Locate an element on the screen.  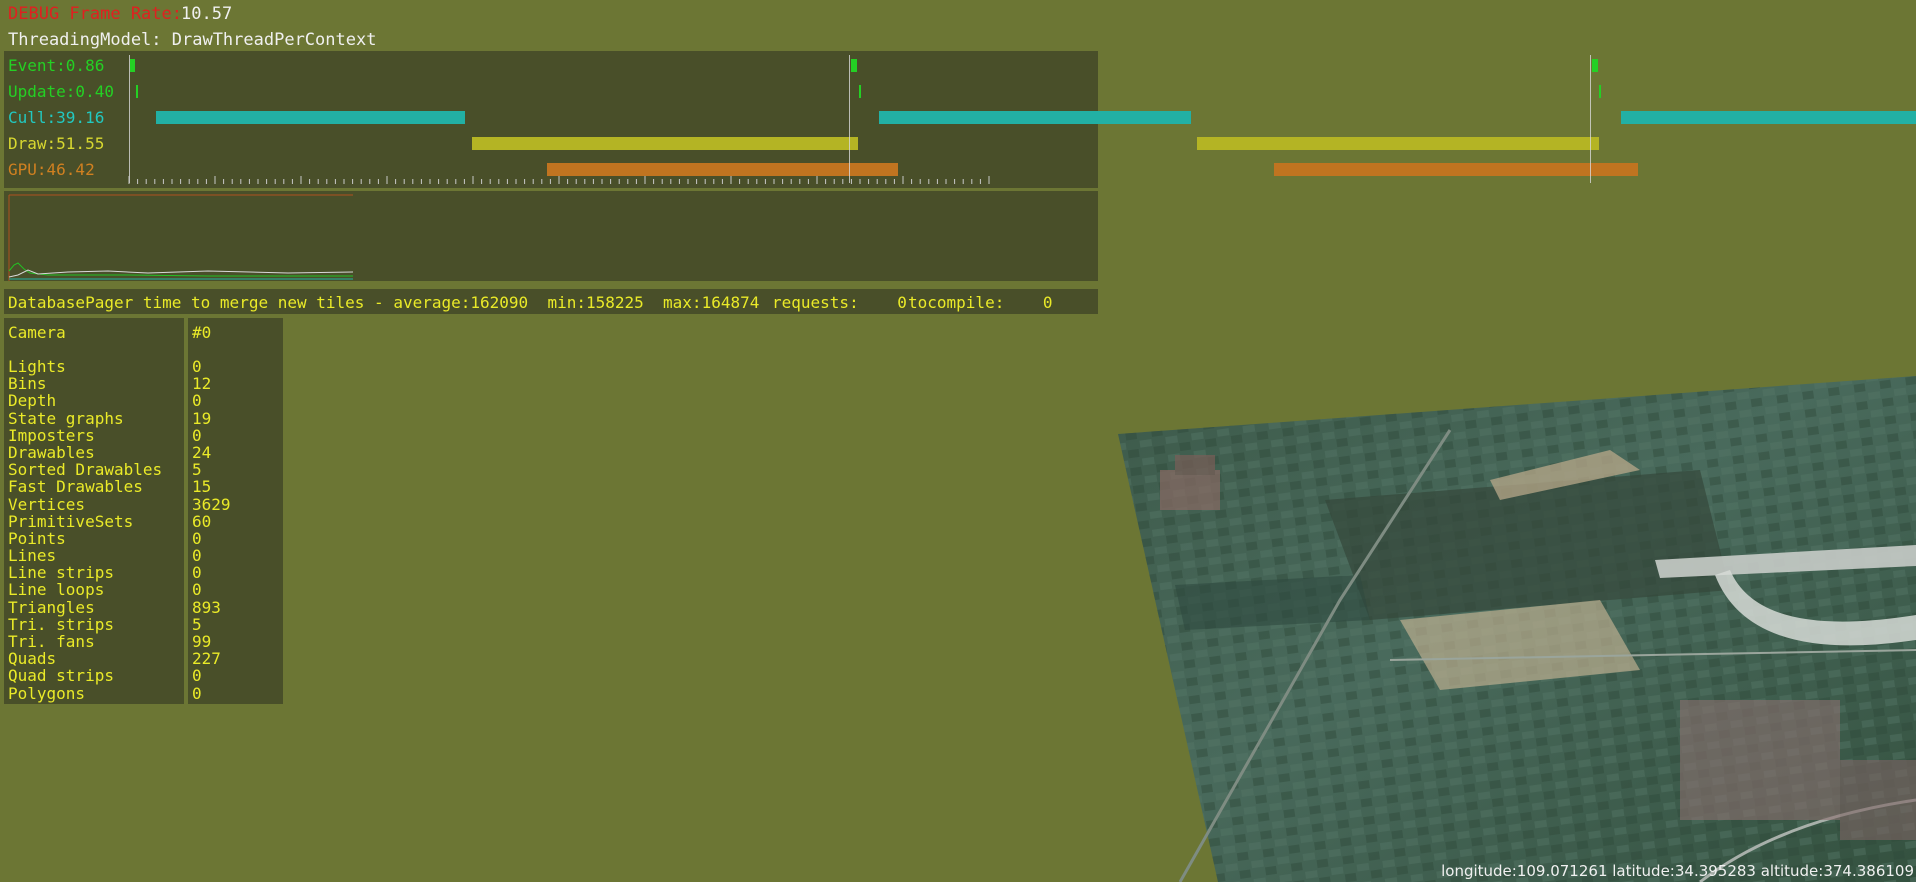
stat-name: Bins is located at coordinates (27, 384).